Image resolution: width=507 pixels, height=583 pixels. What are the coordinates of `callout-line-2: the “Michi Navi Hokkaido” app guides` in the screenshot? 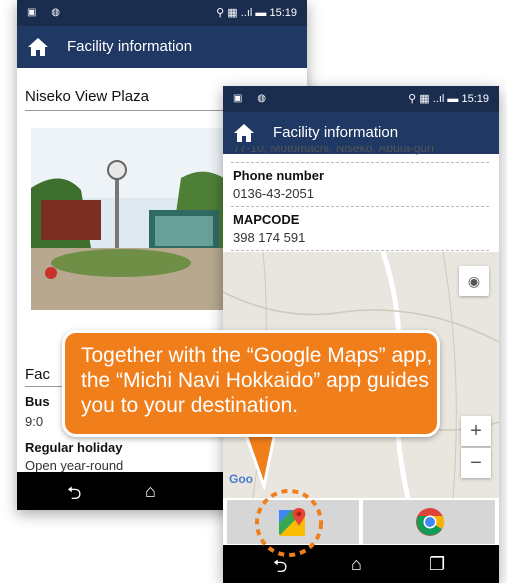 It's located at (255, 380).